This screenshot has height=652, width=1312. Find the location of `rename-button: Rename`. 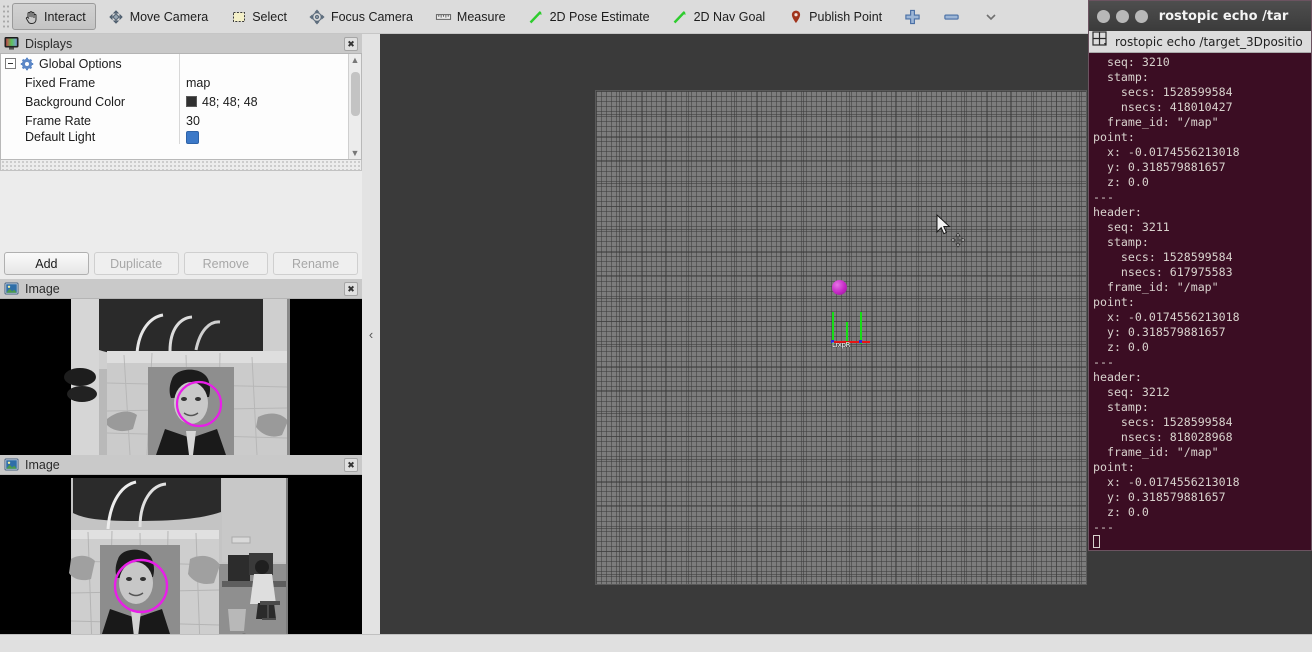

rename-button: Rename is located at coordinates (315, 263).